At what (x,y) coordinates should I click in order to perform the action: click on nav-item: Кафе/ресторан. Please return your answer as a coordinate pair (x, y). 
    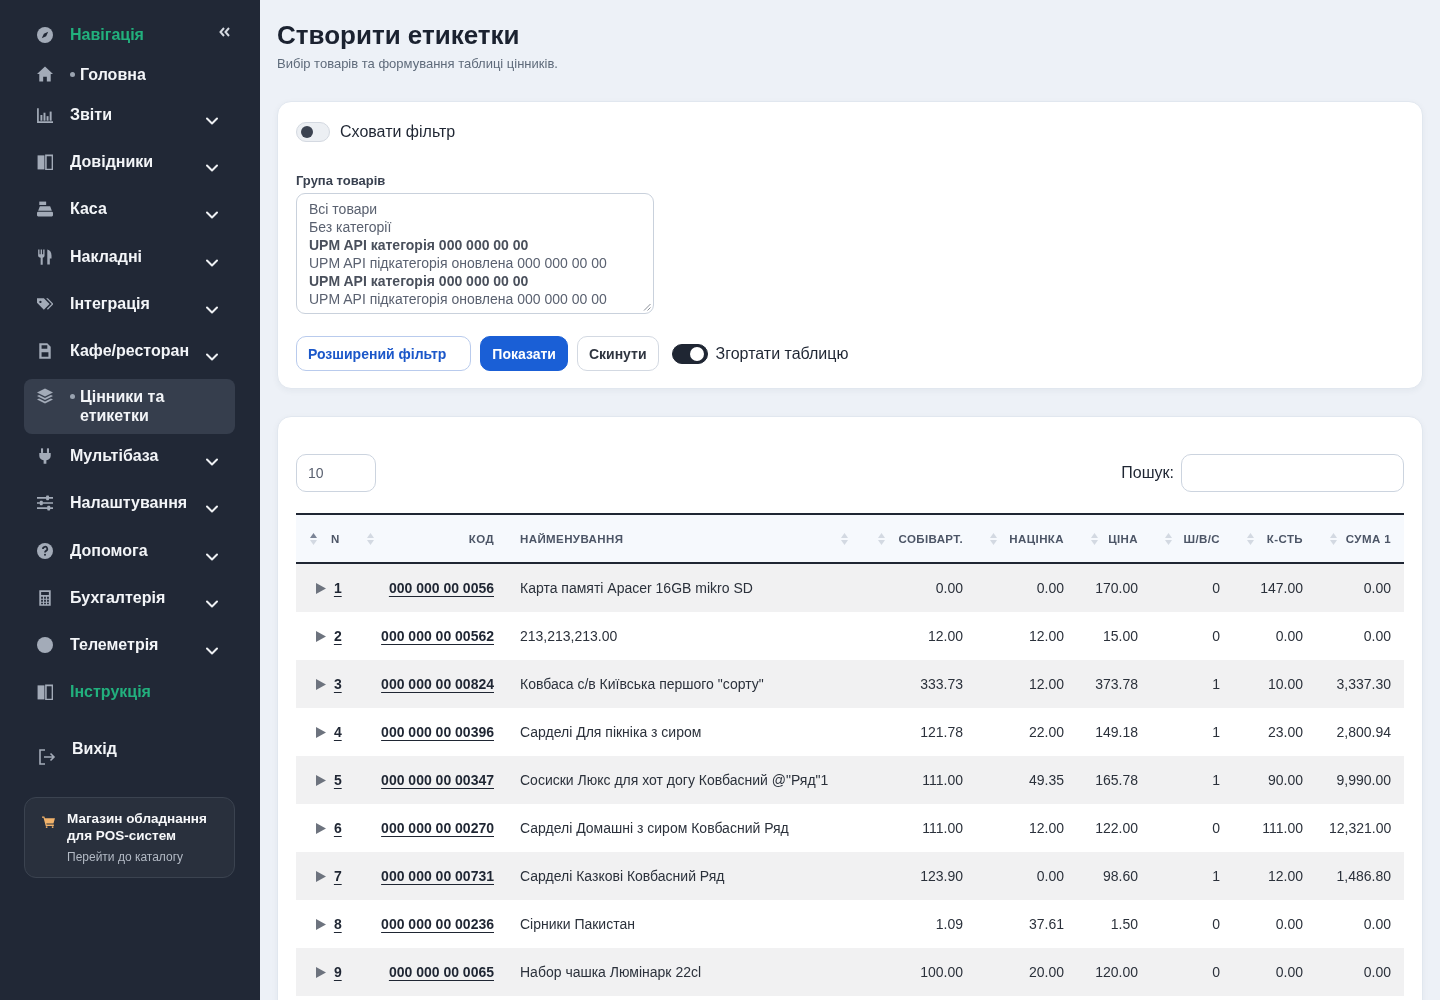
    Looking at the image, I should click on (129, 354).